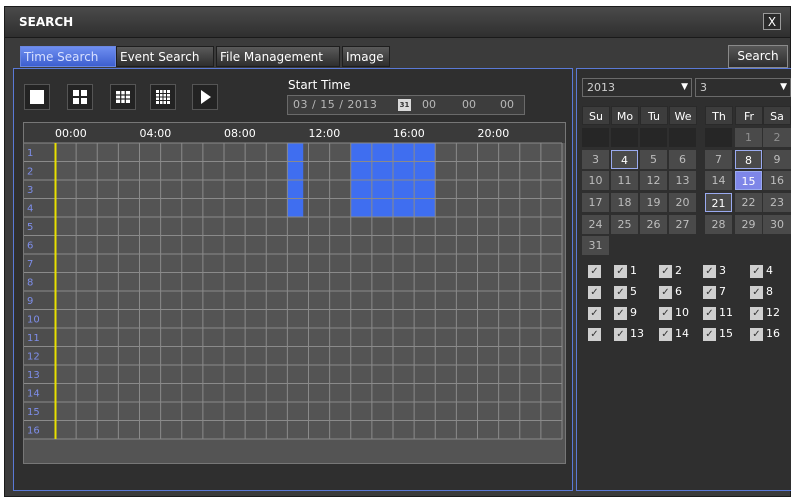 This screenshot has width=791, height=497. What do you see at coordinates (507, 105) in the screenshot?
I see `start-second-value: 00` at bounding box center [507, 105].